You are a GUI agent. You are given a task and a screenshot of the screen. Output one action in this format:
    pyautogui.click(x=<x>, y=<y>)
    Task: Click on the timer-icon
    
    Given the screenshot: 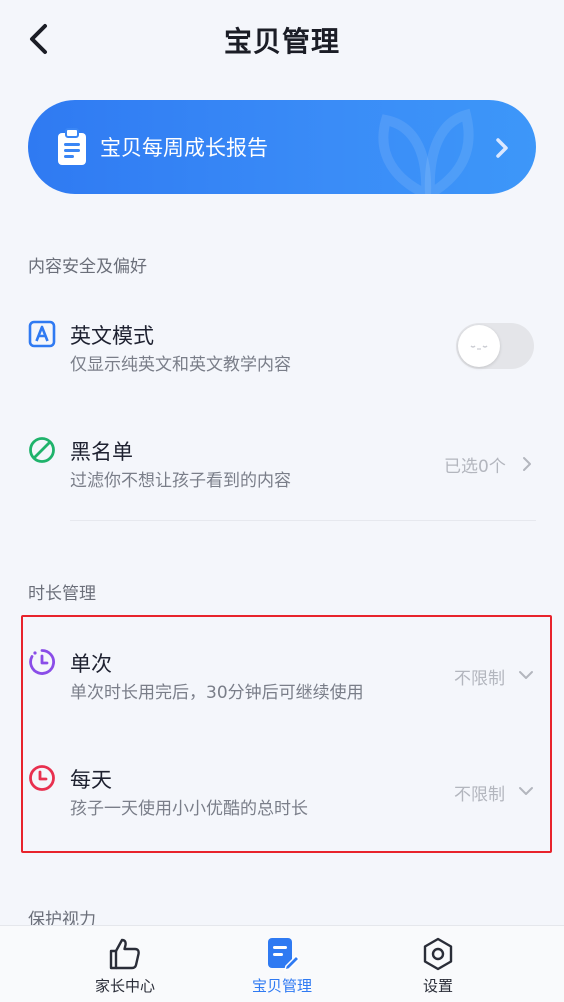 What is the action you would take?
    pyautogui.click(x=42, y=662)
    